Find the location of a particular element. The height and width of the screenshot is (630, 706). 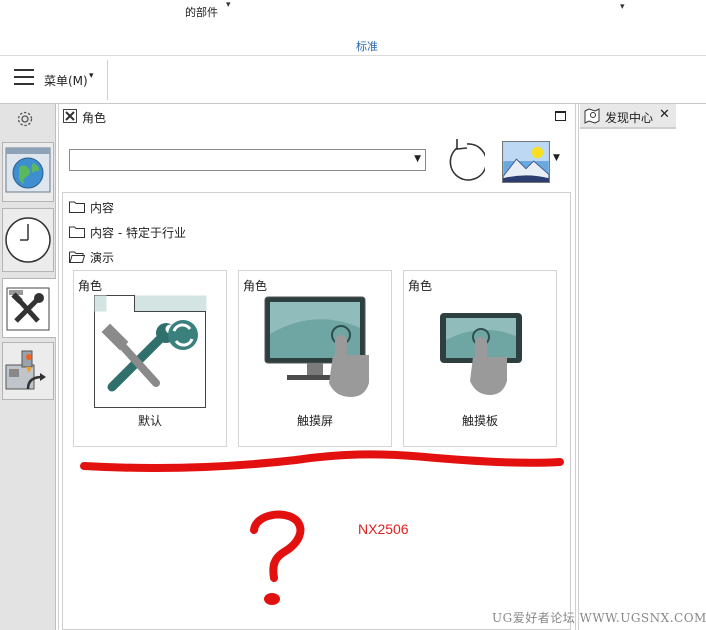

map-icon is located at coordinates (592, 116).